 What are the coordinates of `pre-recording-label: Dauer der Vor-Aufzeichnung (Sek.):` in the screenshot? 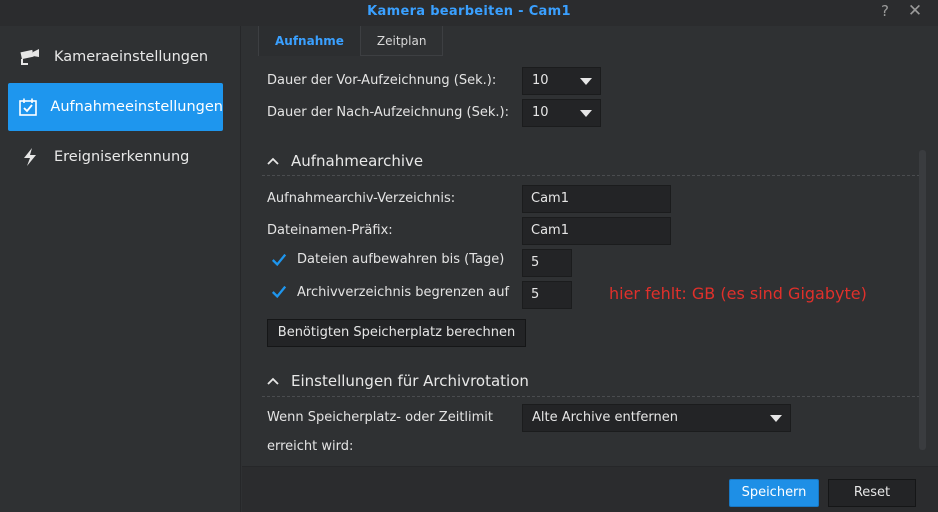 It's located at (382, 80).